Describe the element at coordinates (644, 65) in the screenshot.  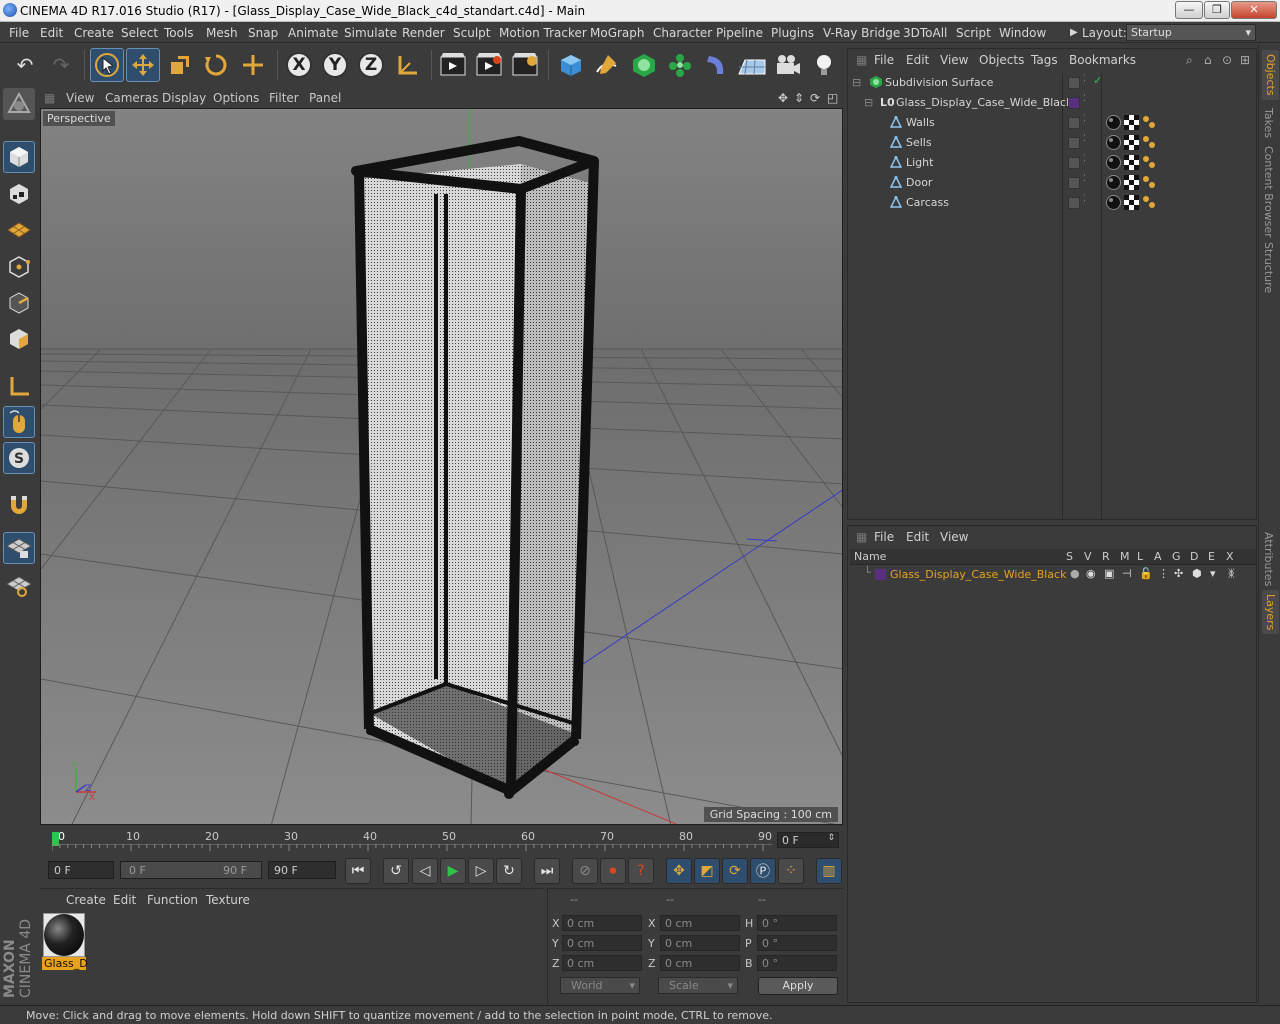
I see `subdivision-surface-icon` at that location.